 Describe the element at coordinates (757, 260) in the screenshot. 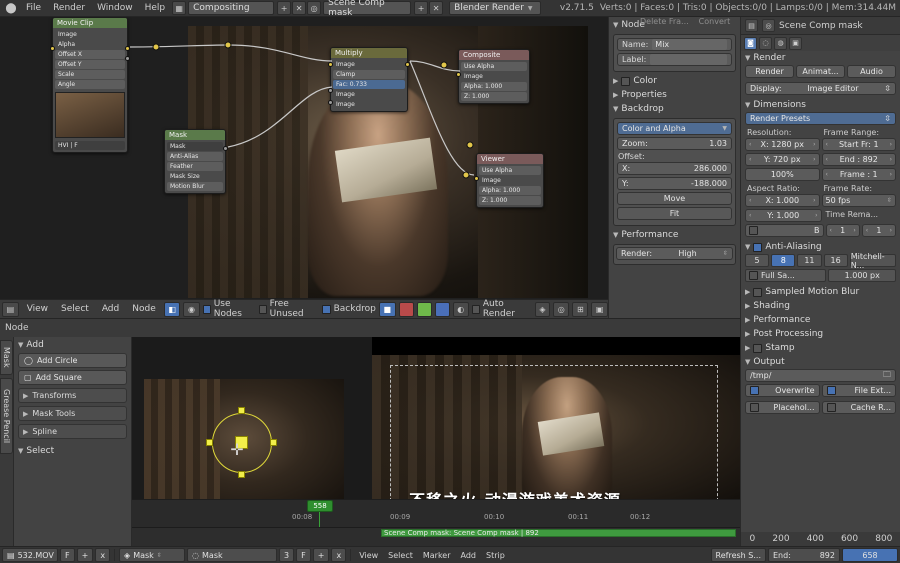

I see `aa-sample-5: 5` at that location.